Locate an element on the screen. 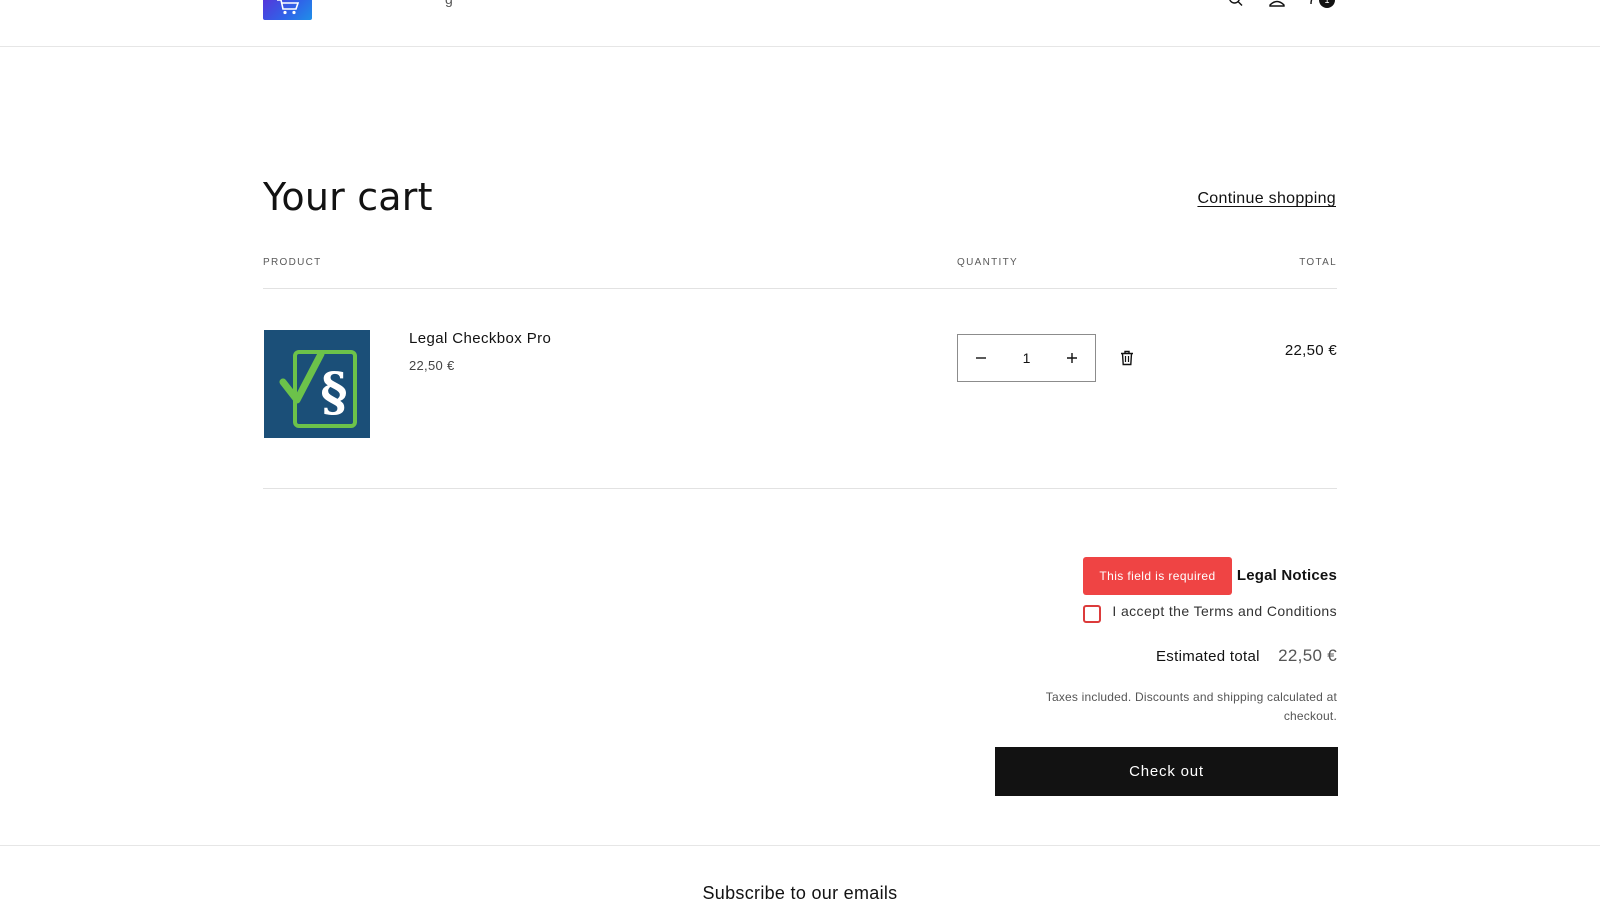 The height and width of the screenshot is (900, 1600). site-header: g 1 is located at coordinates (800, 23).